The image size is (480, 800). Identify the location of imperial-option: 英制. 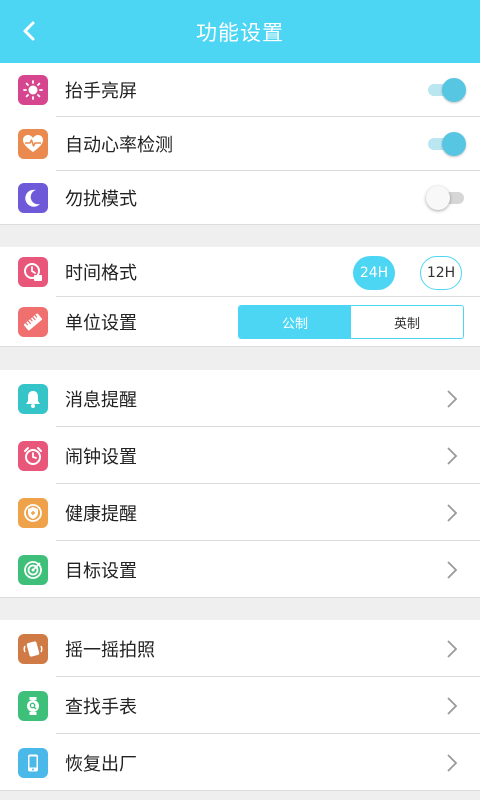
(407, 322).